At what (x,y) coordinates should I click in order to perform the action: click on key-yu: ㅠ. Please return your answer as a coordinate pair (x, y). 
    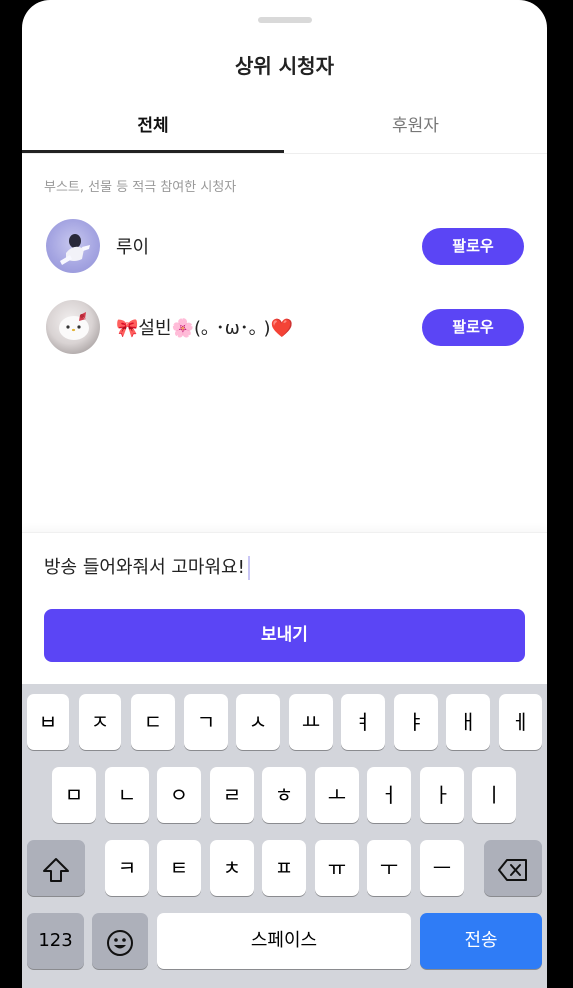
    Looking at the image, I should click on (337, 868).